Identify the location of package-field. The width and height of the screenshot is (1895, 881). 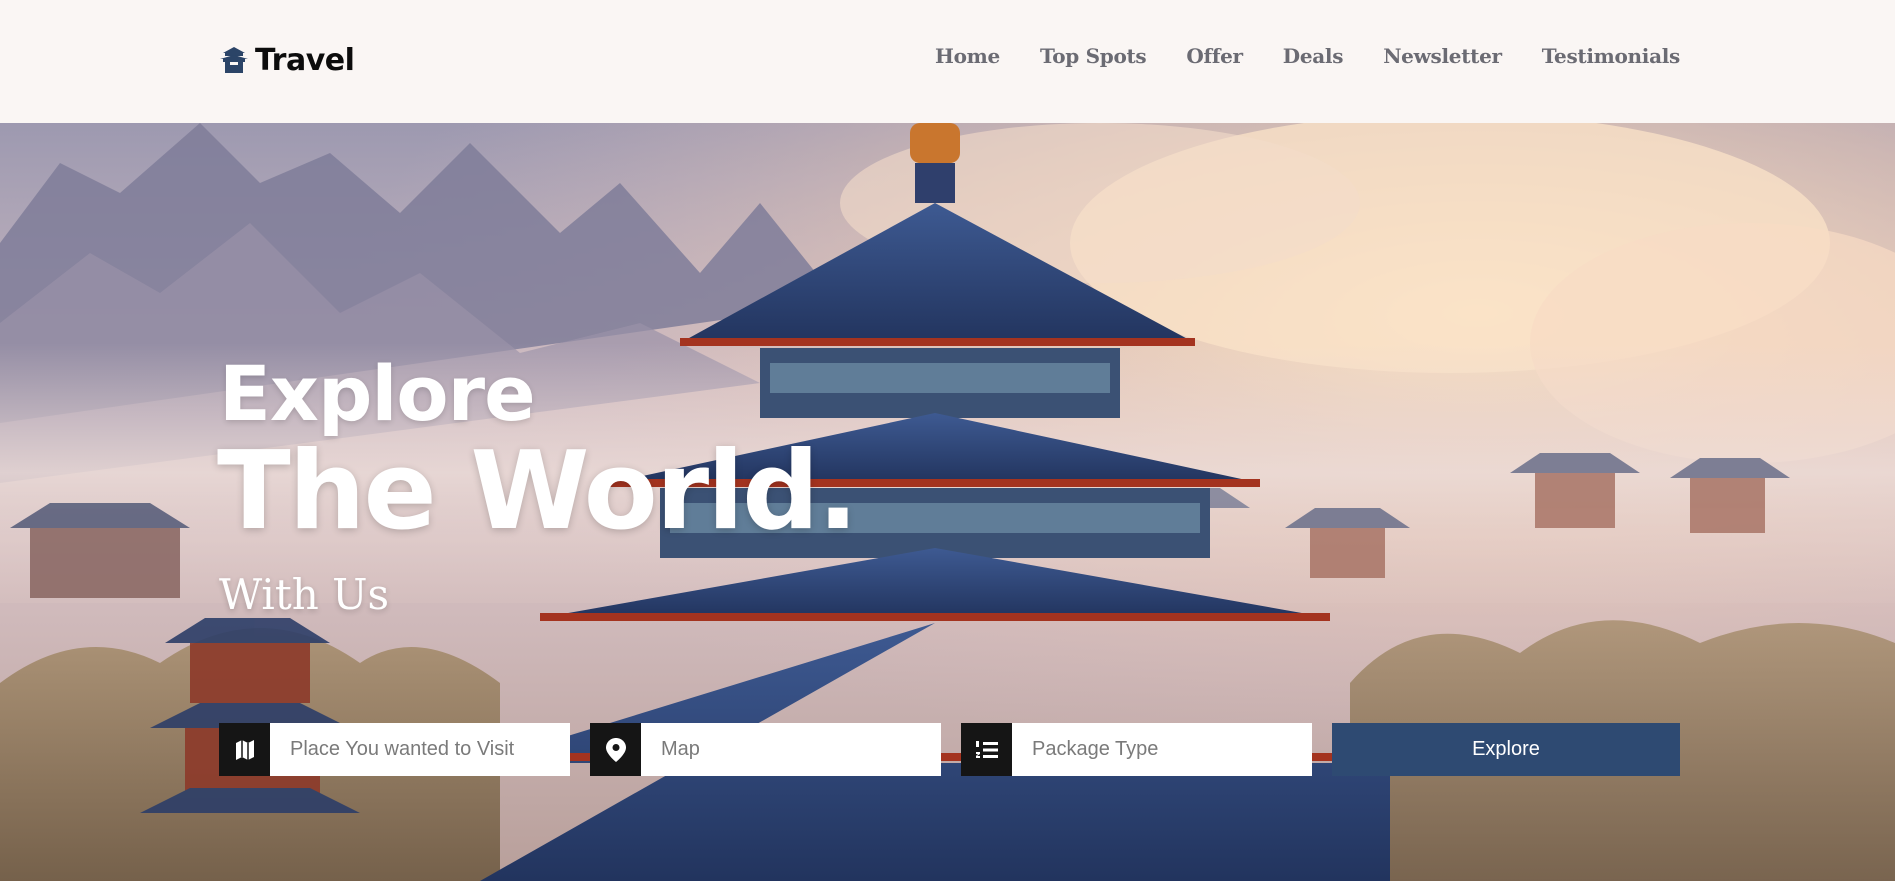
(1136, 749).